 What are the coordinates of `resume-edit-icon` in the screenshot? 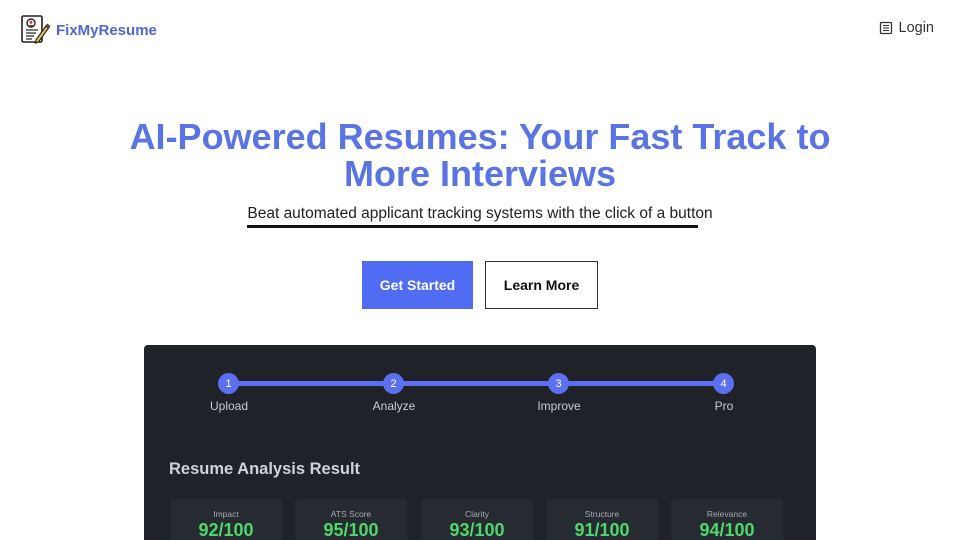 It's located at (35, 29).